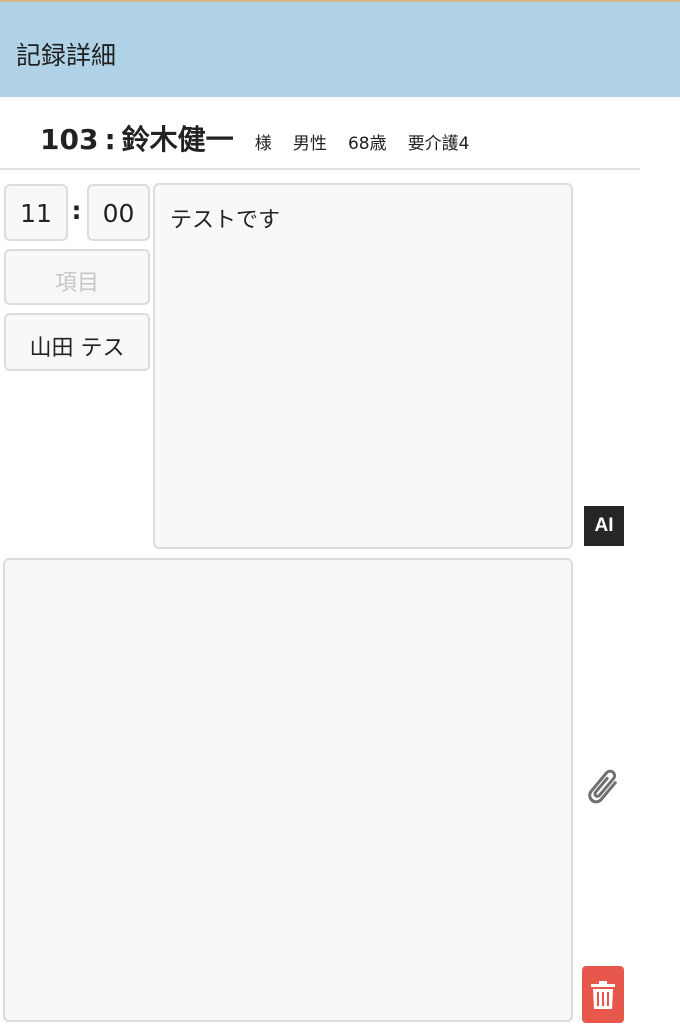  What do you see at coordinates (309, 144) in the screenshot?
I see `patient-gender: 男性` at bounding box center [309, 144].